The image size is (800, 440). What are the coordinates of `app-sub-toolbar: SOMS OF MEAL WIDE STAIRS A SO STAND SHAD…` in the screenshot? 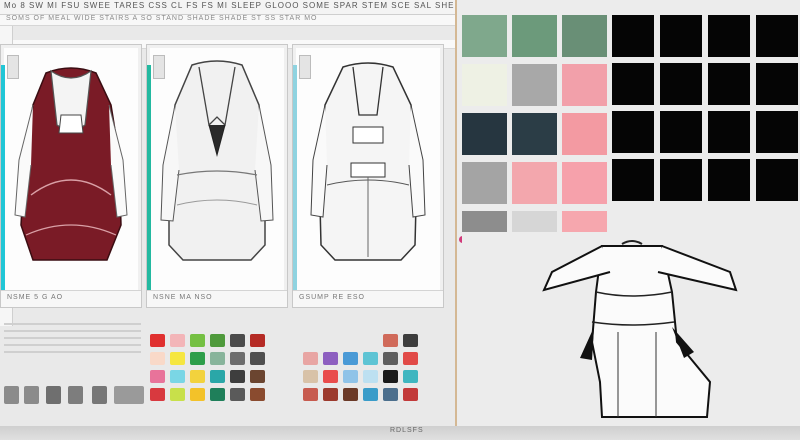 It's located at (227, 20).